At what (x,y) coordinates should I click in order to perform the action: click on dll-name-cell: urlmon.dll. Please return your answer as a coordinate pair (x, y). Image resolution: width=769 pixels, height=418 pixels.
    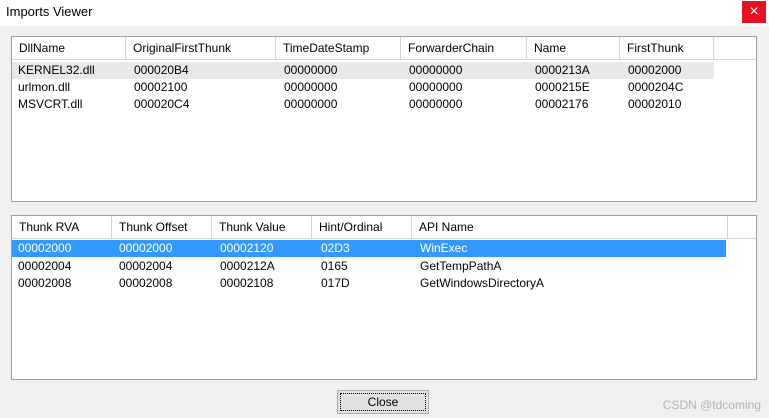
    Looking at the image, I should click on (44, 87).